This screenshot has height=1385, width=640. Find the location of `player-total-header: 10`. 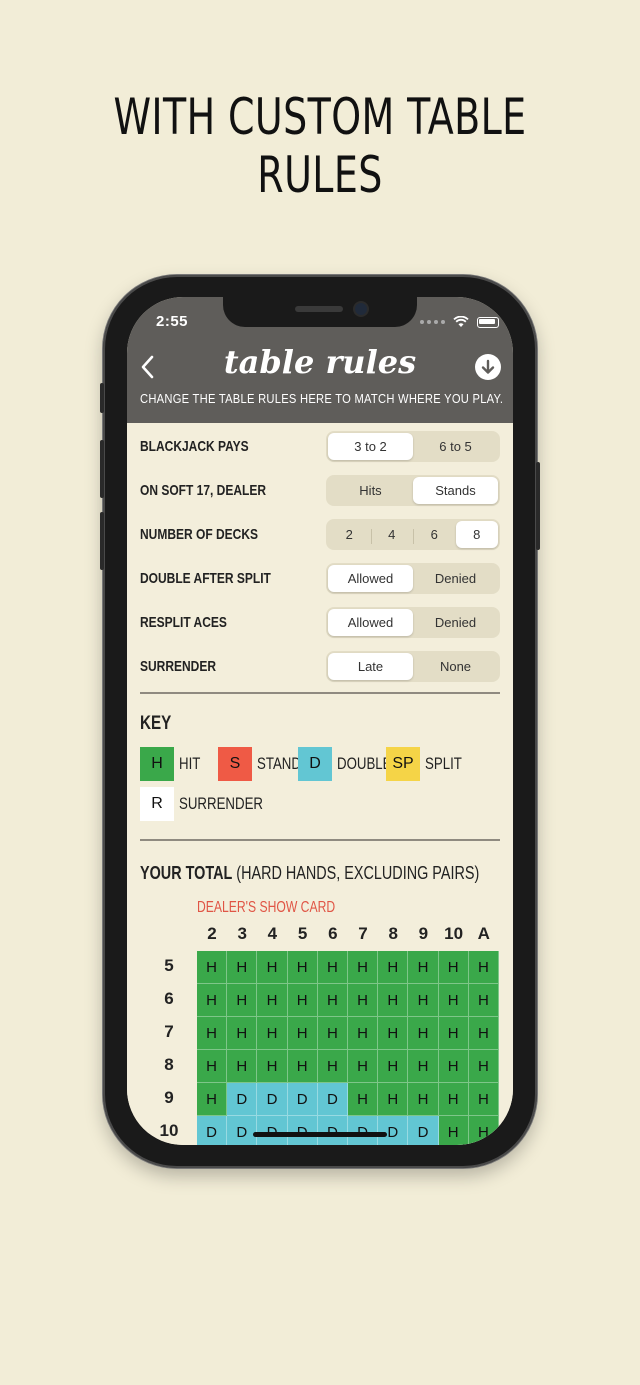

player-total-header: 10 is located at coordinates (169, 1130).